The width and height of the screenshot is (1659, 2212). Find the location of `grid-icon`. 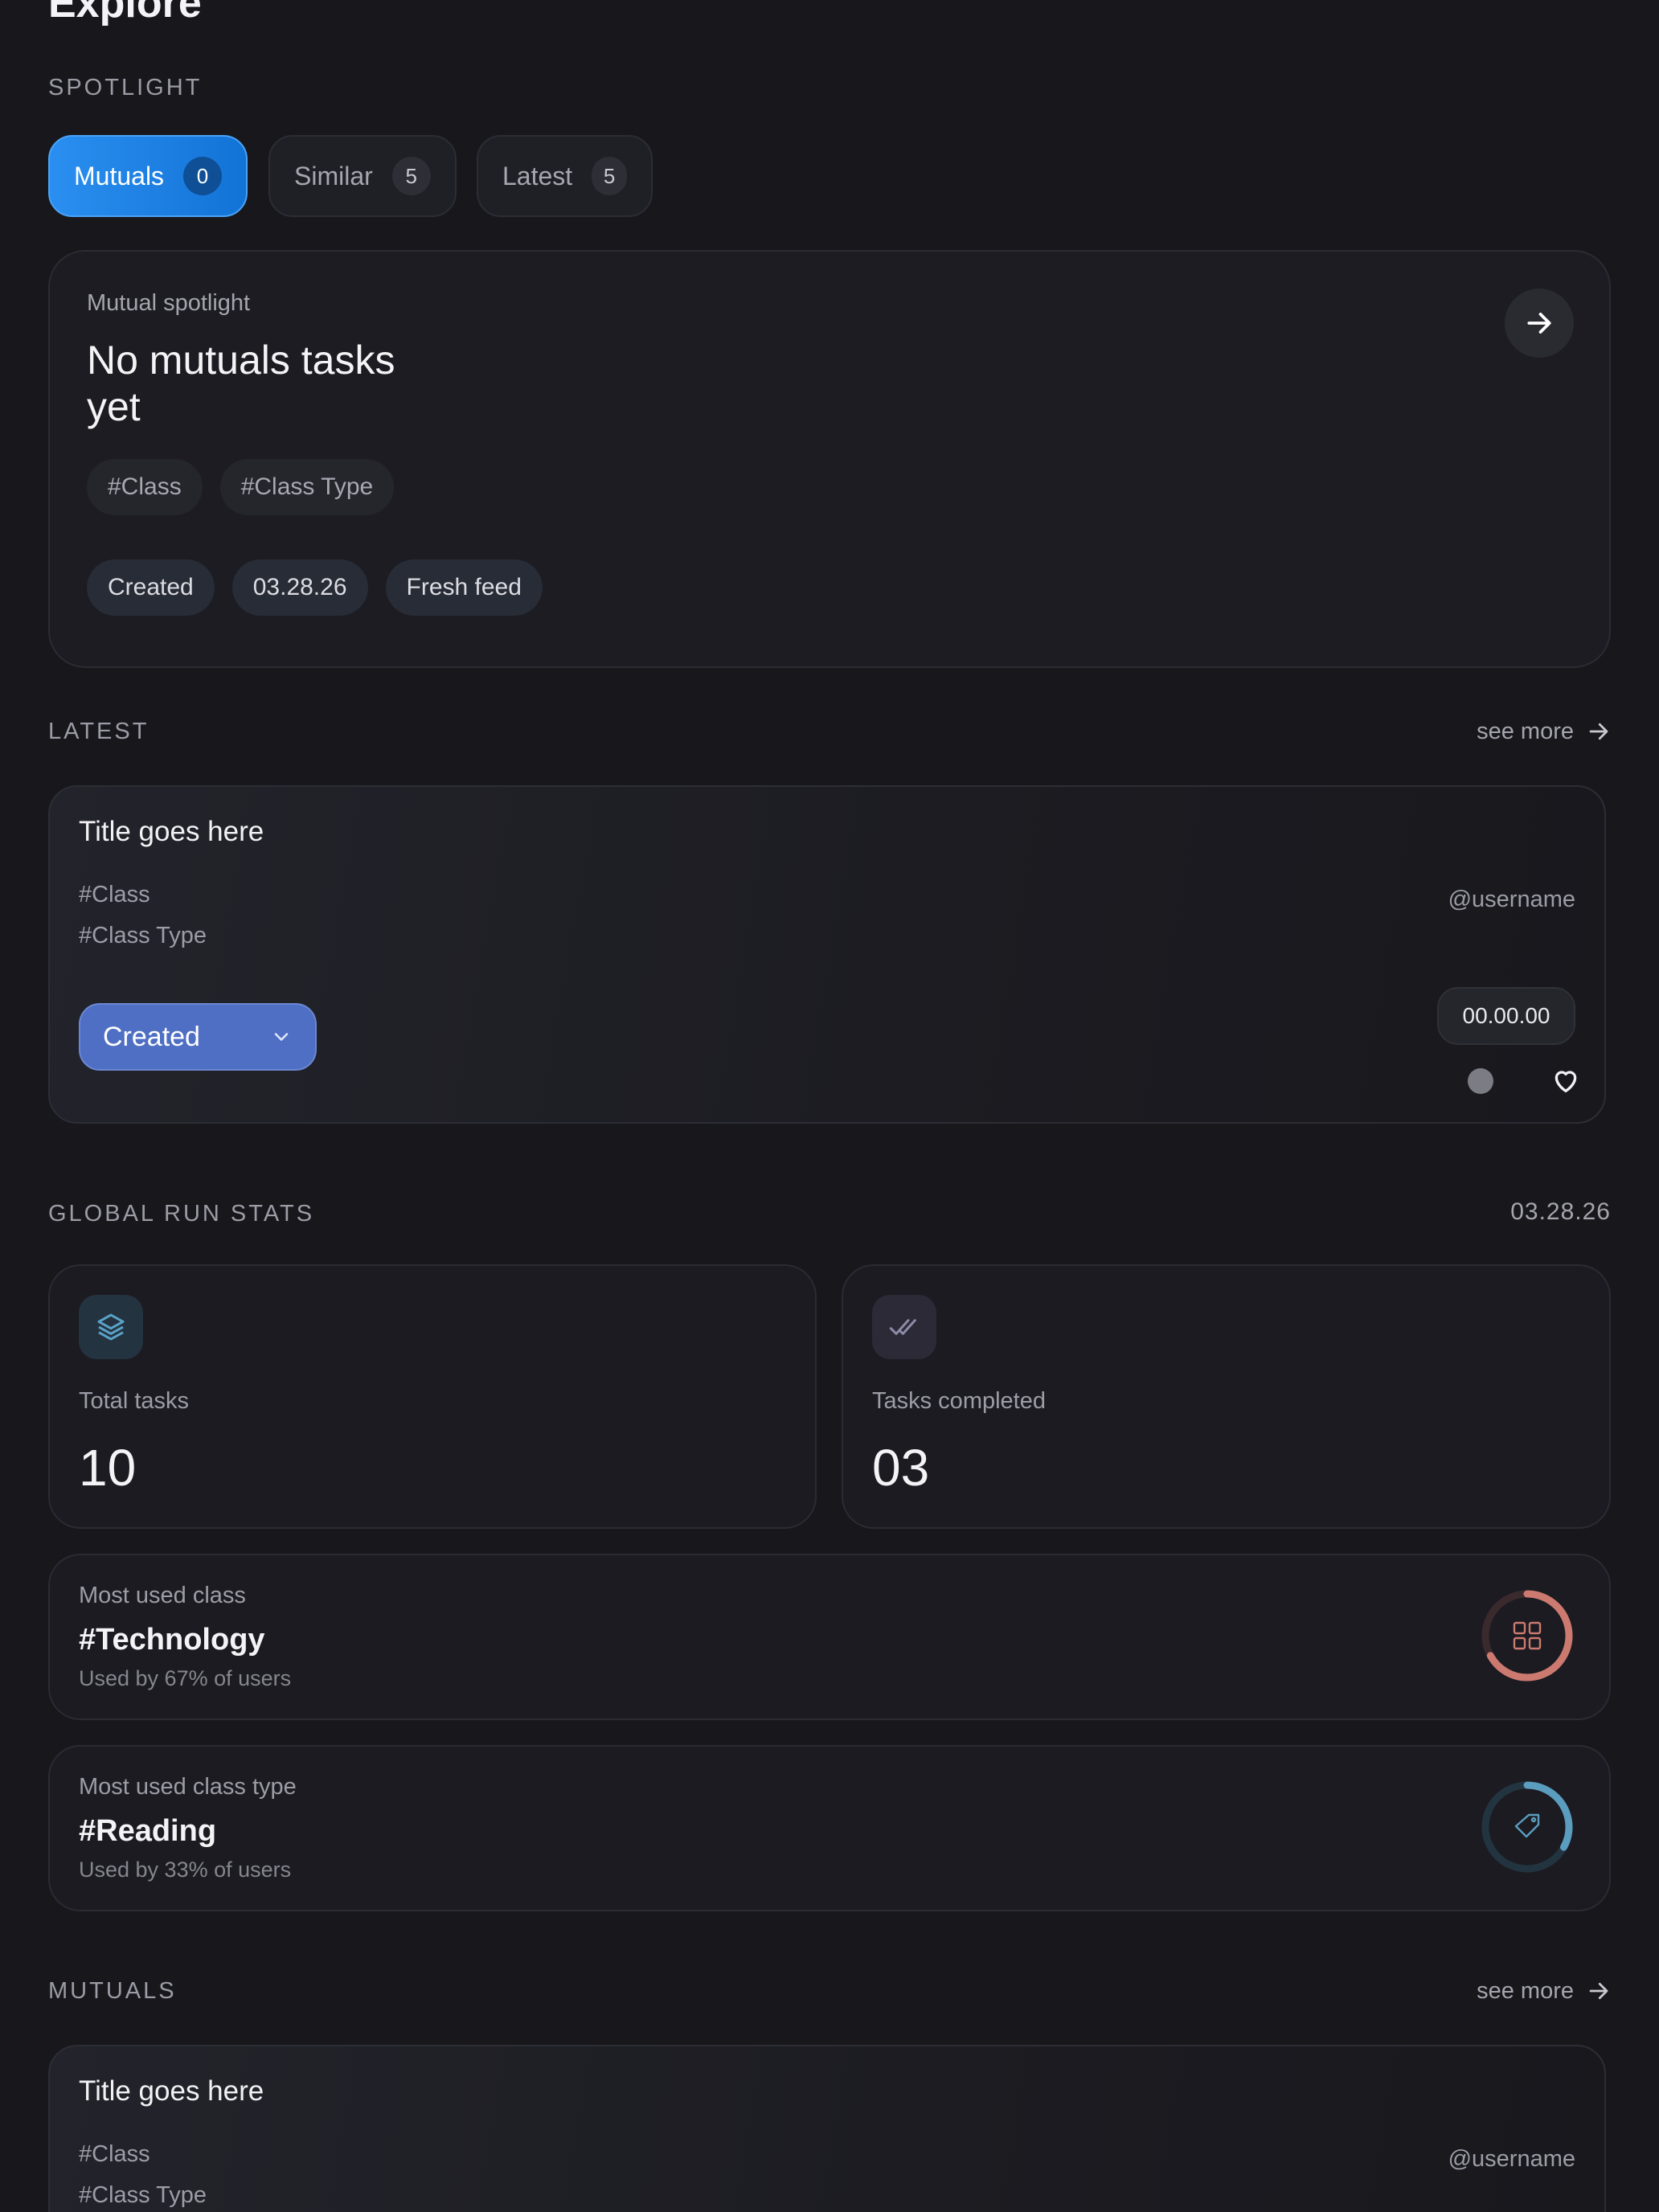

grid-icon is located at coordinates (1527, 1635).